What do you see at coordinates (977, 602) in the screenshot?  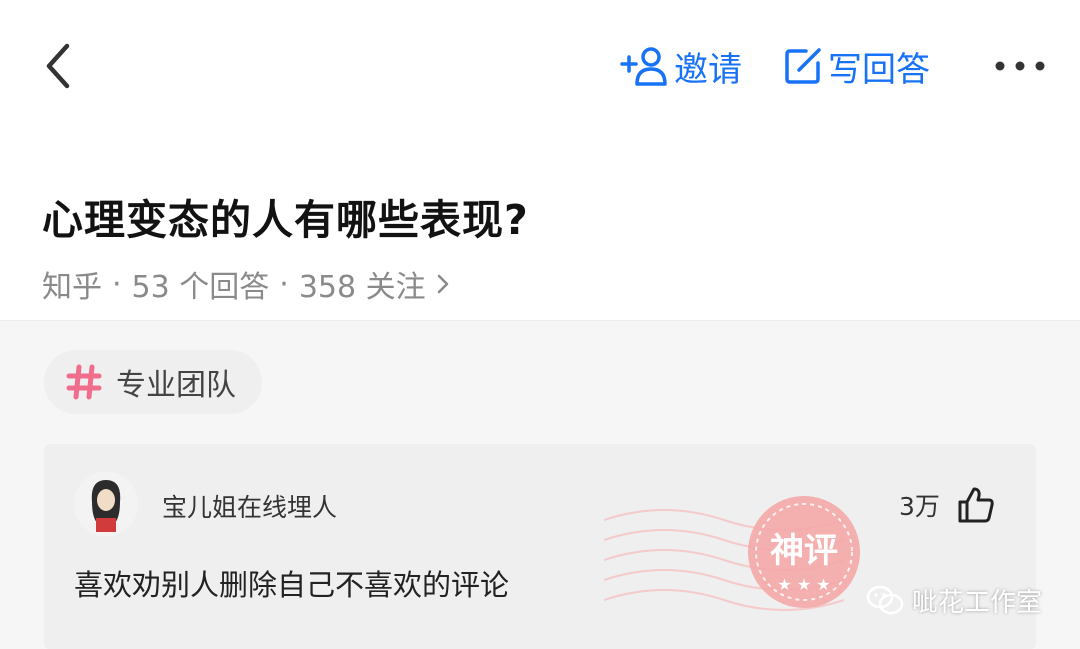 I see `watermark-text: 呲花工作室` at bounding box center [977, 602].